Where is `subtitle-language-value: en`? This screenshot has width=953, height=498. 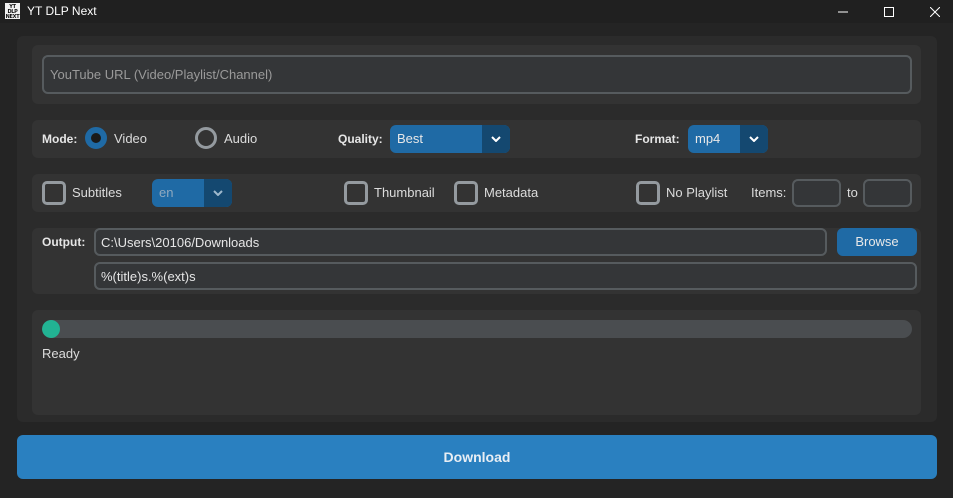 subtitle-language-value: en is located at coordinates (166, 192).